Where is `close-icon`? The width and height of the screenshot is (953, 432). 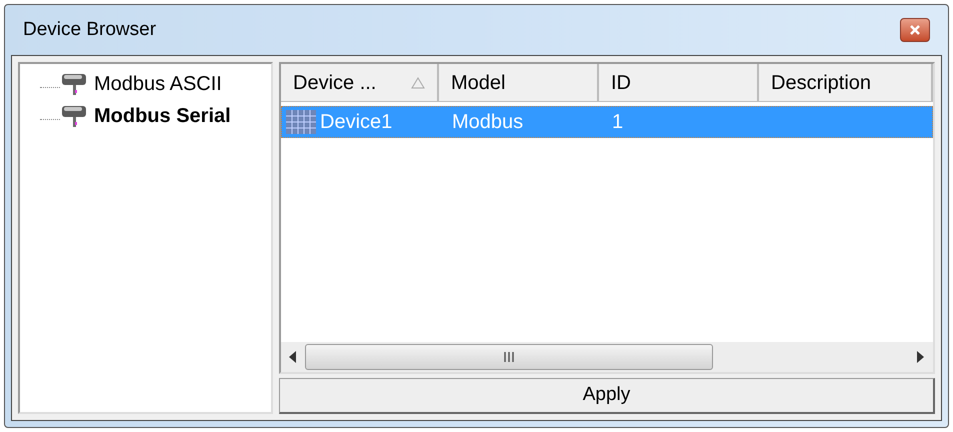 close-icon is located at coordinates (915, 30).